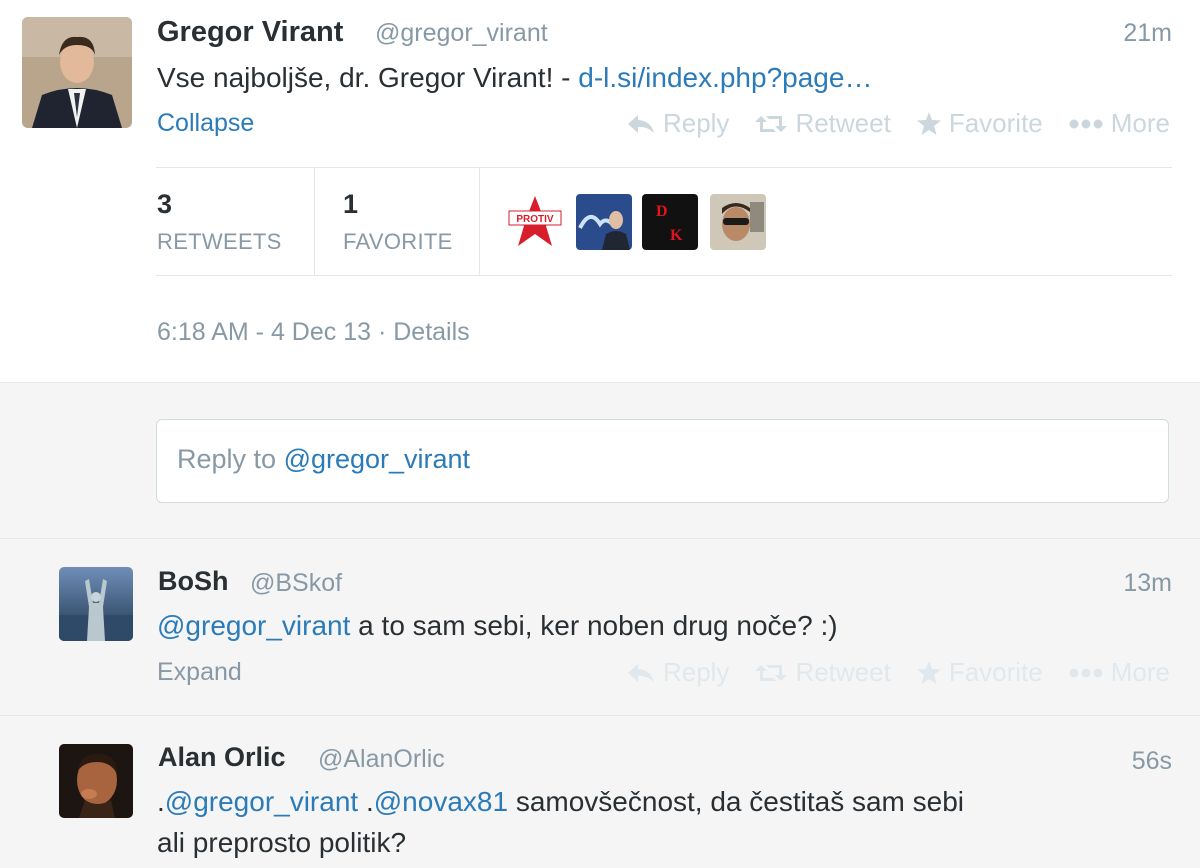 Image resolution: width=1200 pixels, height=868 pixels. I want to click on protiv-badge-text: PROTIV, so click(535, 219).